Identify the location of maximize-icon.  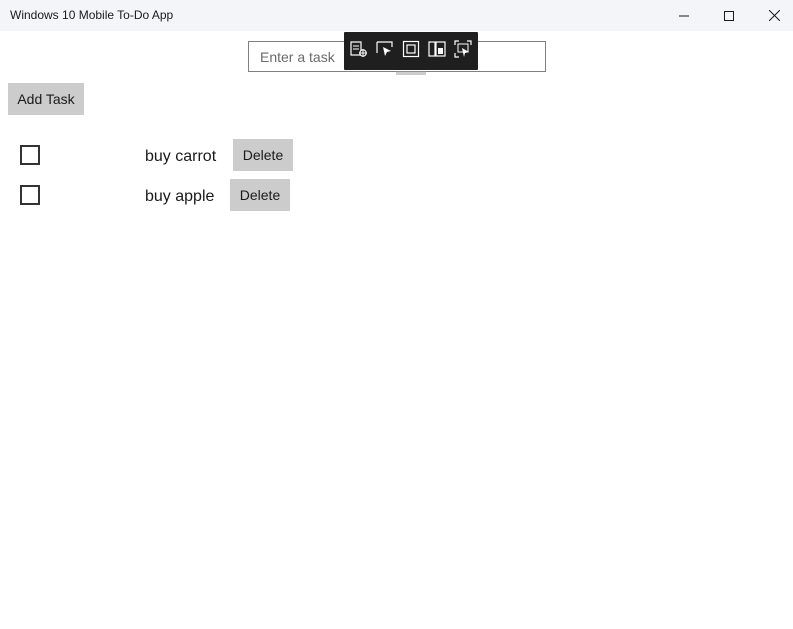
(729, 15).